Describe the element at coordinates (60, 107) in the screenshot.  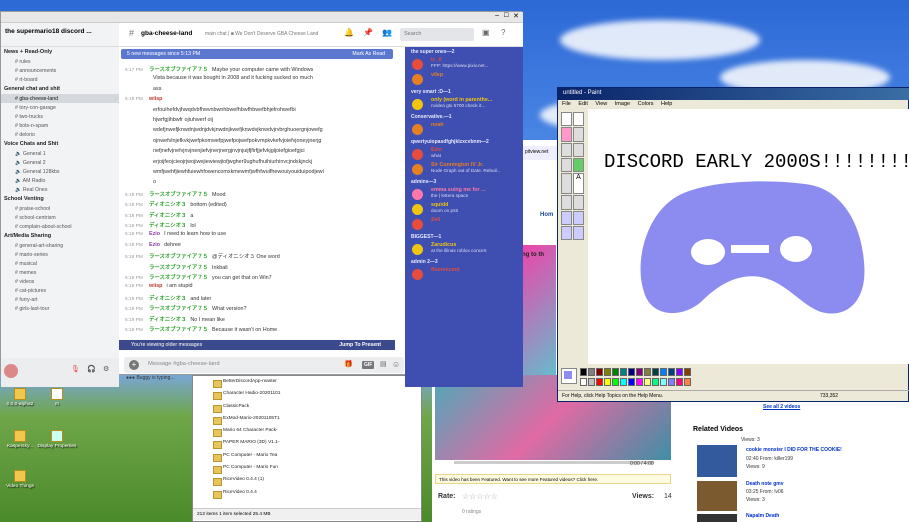
I see `channel-tory-con-garage: # tory-con-garage` at that location.